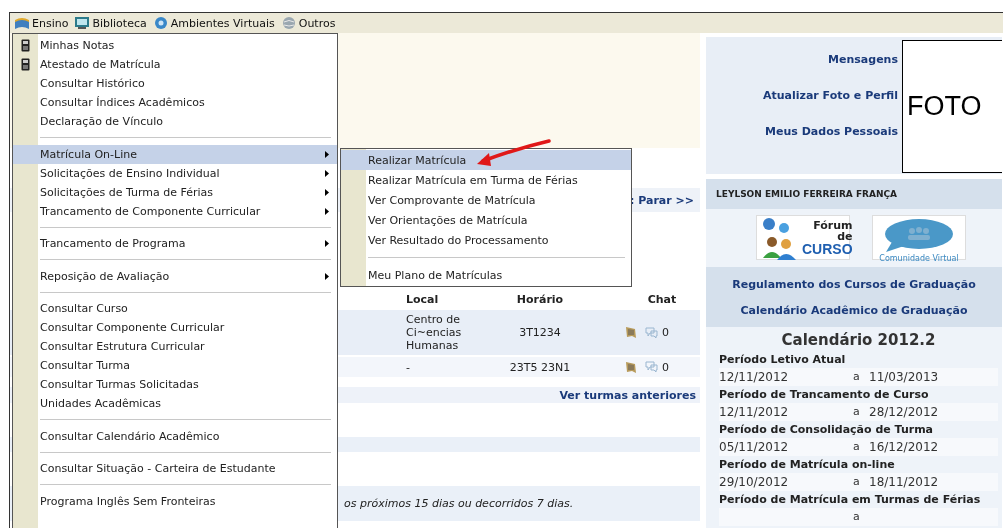  What do you see at coordinates (486, 240) in the screenshot?
I see `menu-item: Ver Resultado do Processamento` at bounding box center [486, 240].